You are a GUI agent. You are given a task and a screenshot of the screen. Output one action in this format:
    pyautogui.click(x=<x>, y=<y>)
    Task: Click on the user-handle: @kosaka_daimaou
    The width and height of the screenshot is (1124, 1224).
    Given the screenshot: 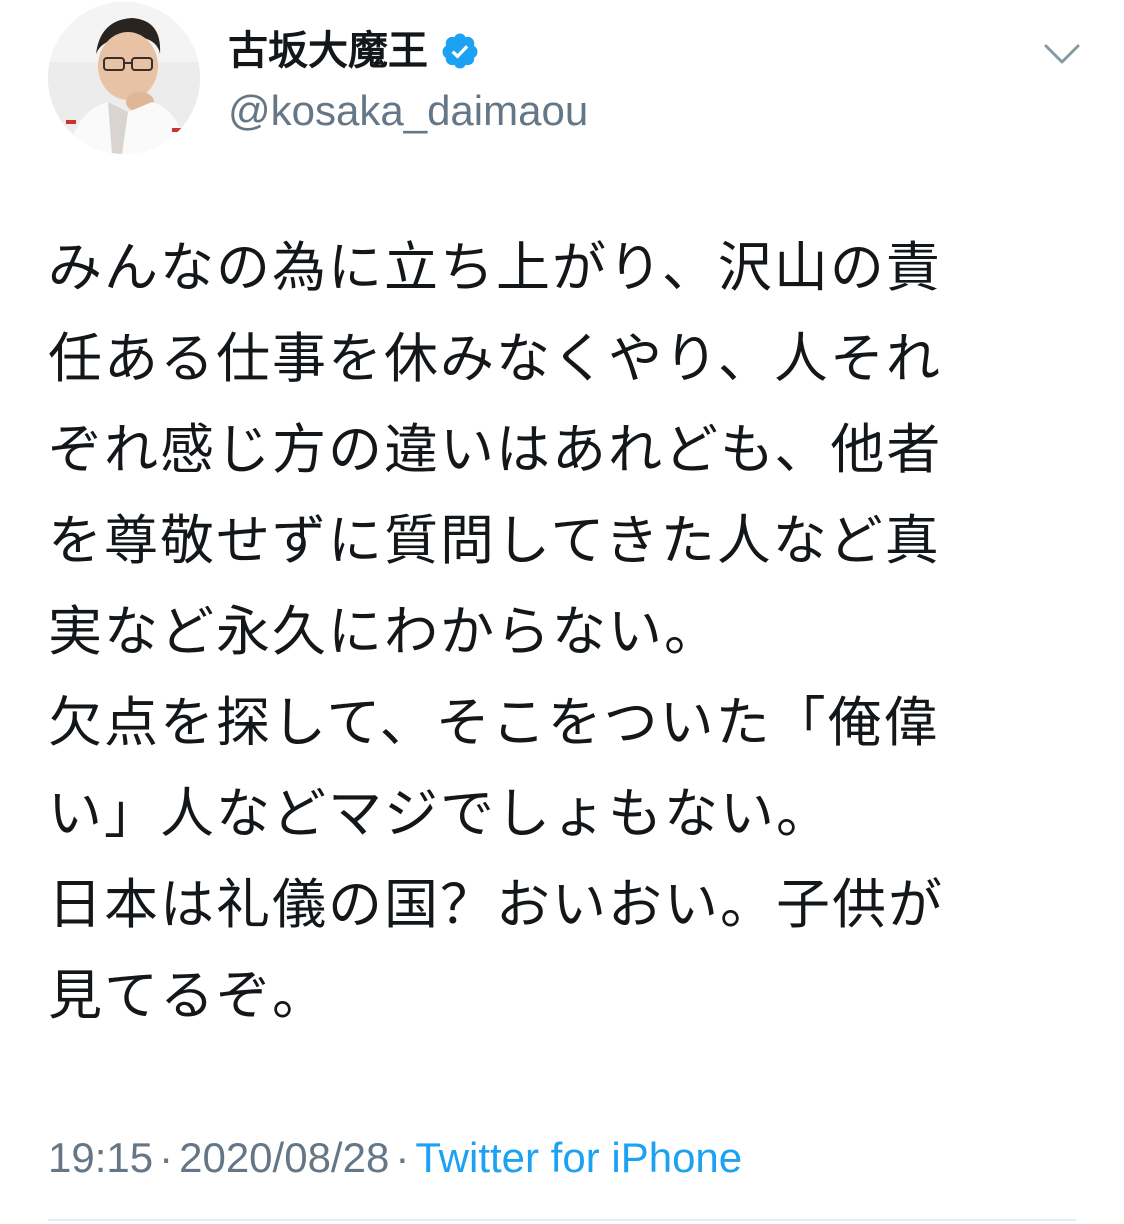 What is the action you would take?
    pyautogui.click(x=408, y=111)
    